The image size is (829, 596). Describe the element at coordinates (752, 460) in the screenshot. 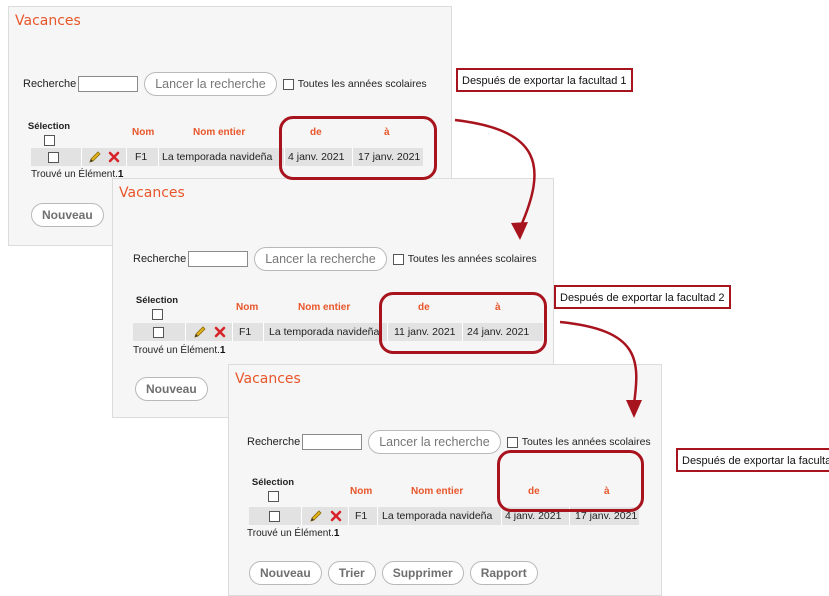

I see `annotation-note-3: Después de exportar la facultad 1` at that location.